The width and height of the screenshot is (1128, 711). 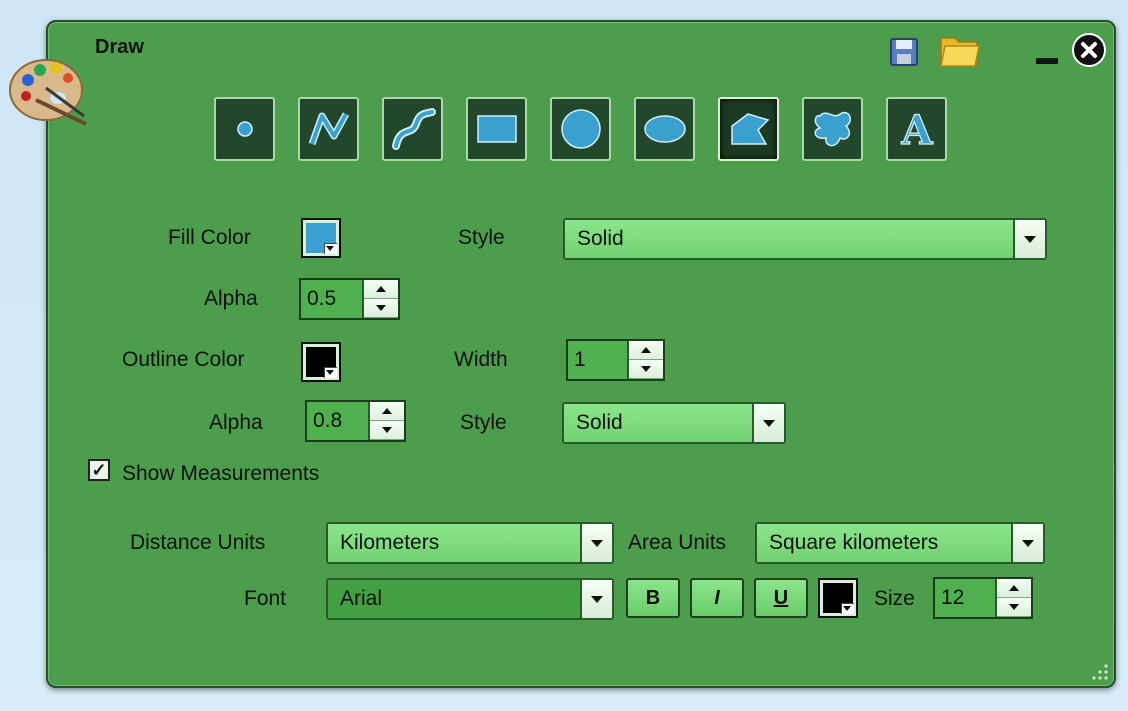 I want to click on text-tool: A, so click(x=916, y=129).